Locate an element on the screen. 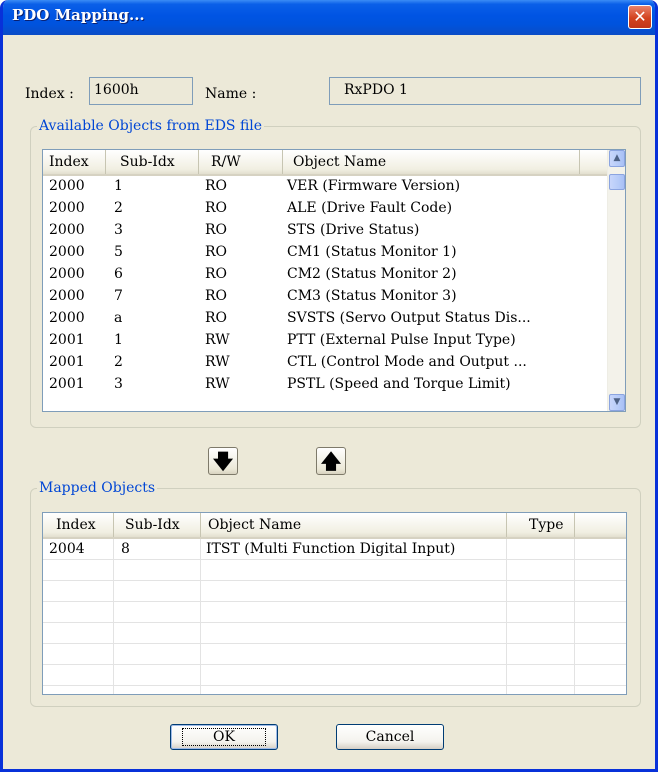 This screenshot has height=772, width=658. mapped-sub-idx-cell: 8 is located at coordinates (157, 549).